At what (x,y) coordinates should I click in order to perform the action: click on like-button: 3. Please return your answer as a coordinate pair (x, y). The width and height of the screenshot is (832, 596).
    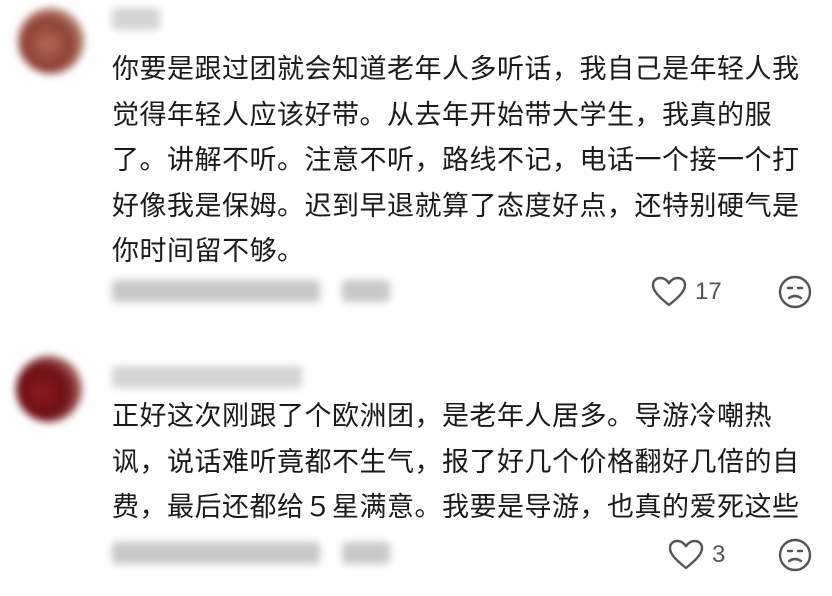
    Looking at the image, I should click on (696, 555).